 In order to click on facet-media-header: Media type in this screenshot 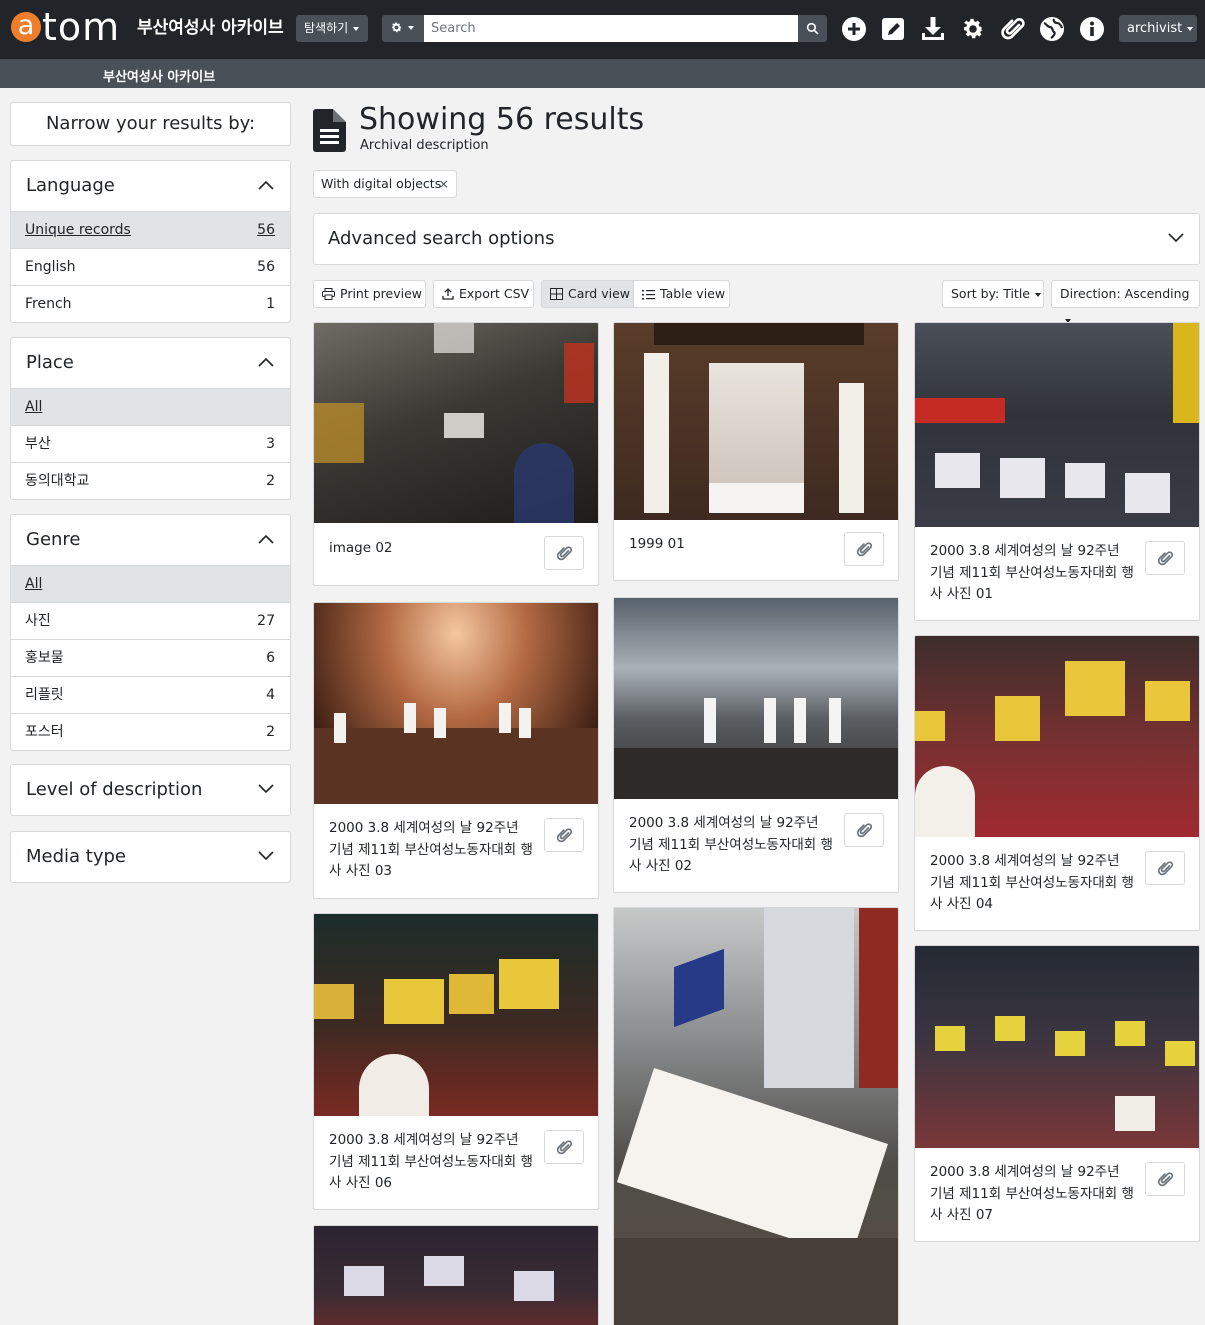, I will do `click(150, 857)`.